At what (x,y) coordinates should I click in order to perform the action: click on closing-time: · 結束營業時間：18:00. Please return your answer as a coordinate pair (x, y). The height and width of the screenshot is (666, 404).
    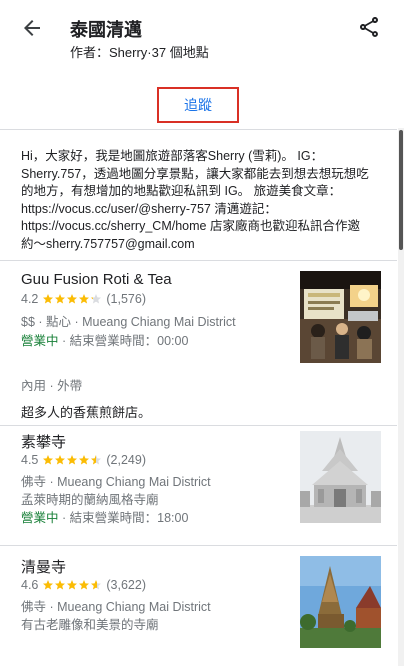
    Looking at the image, I should click on (123, 518).